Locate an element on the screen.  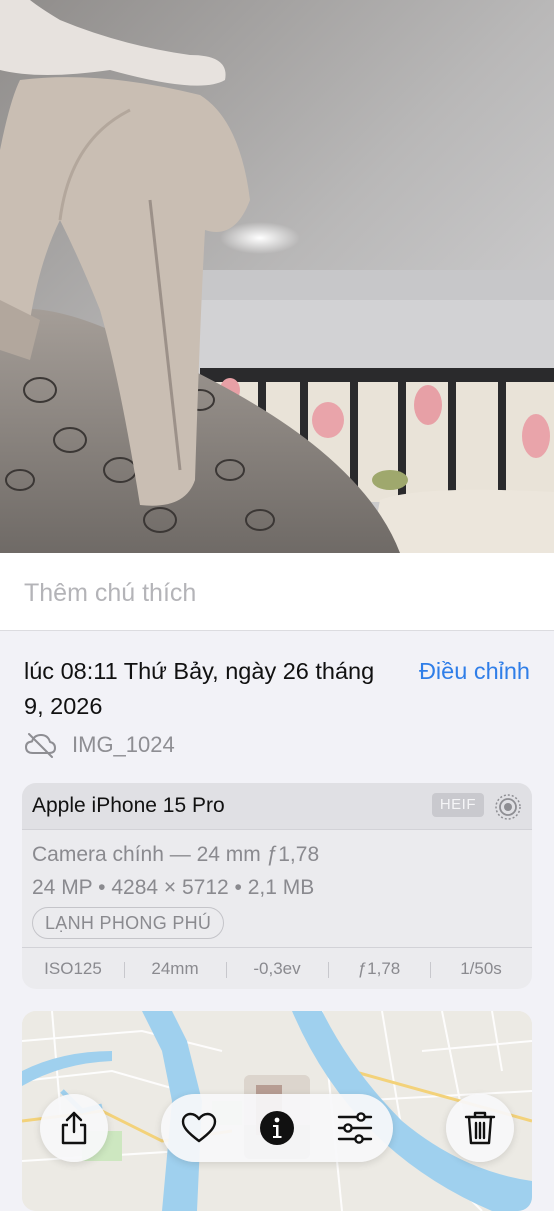
exif-exposure-bias: -0,3ev is located at coordinates (277, 969).